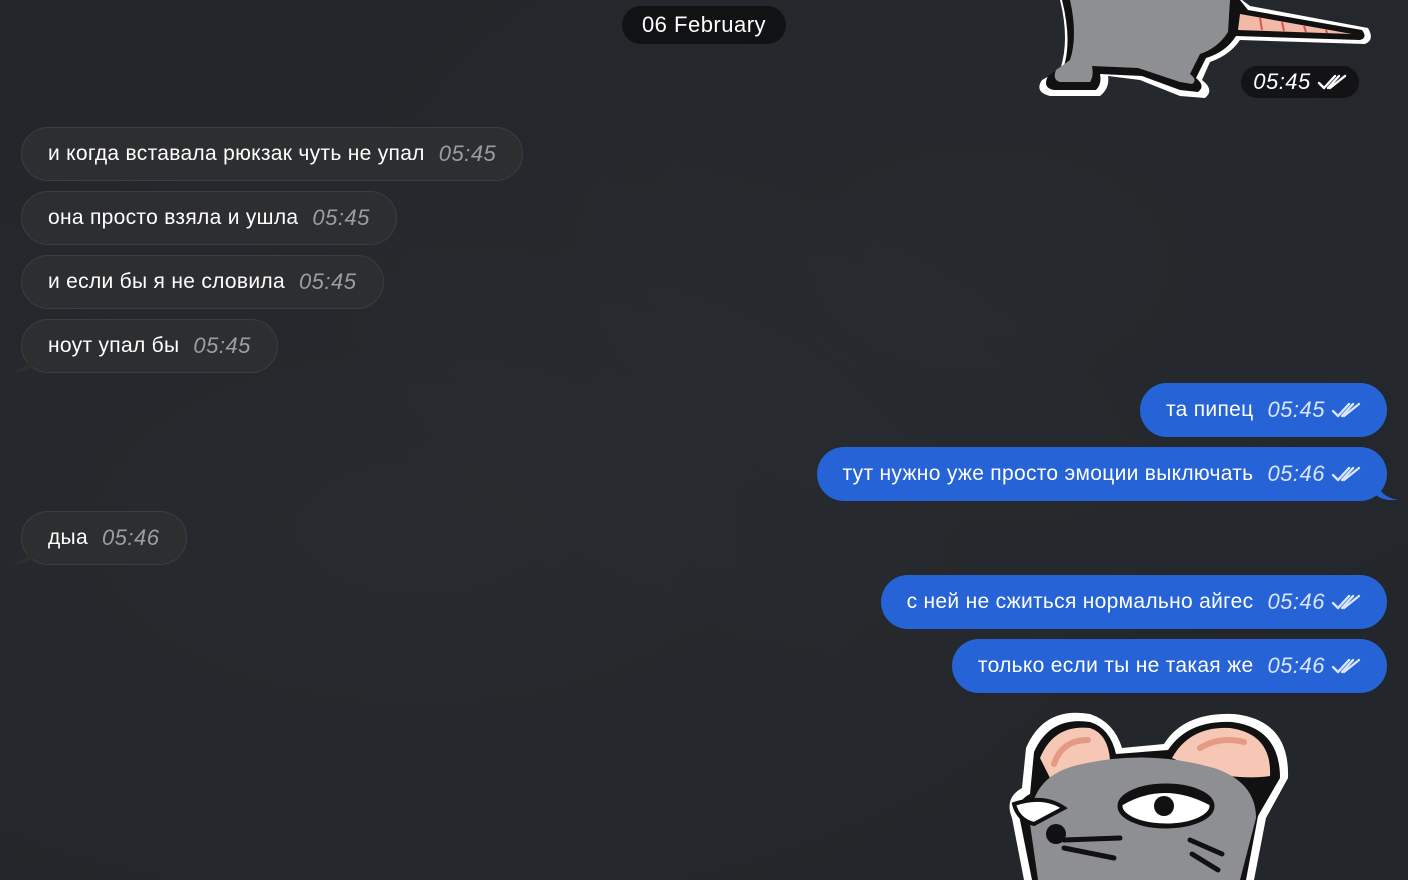  What do you see at coordinates (1149, 794) in the screenshot?
I see `rat-sticker-bottom` at bounding box center [1149, 794].